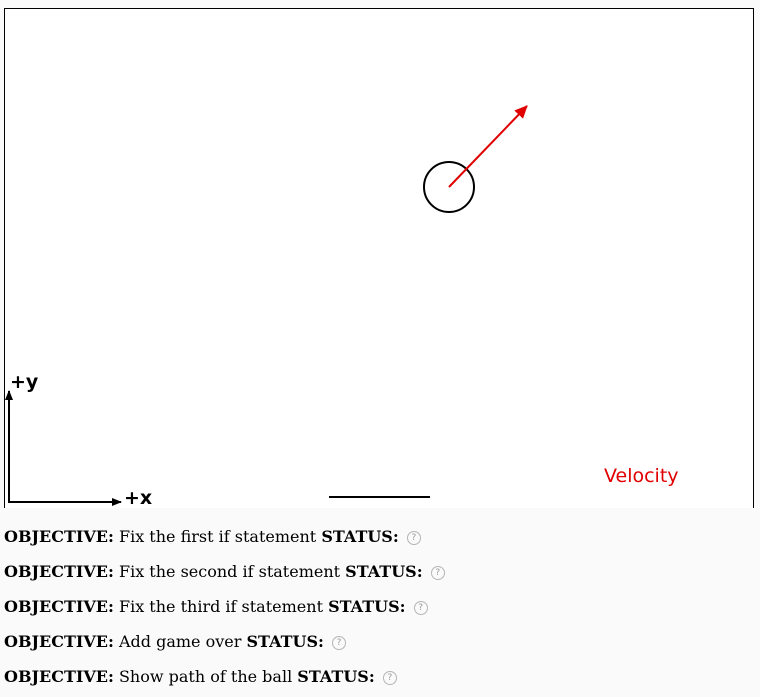 The height and width of the screenshot is (697, 760). Describe the element at coordinates (217, 536) in the screenshot. I see `objective-text: Fix the first if statement` at that location.